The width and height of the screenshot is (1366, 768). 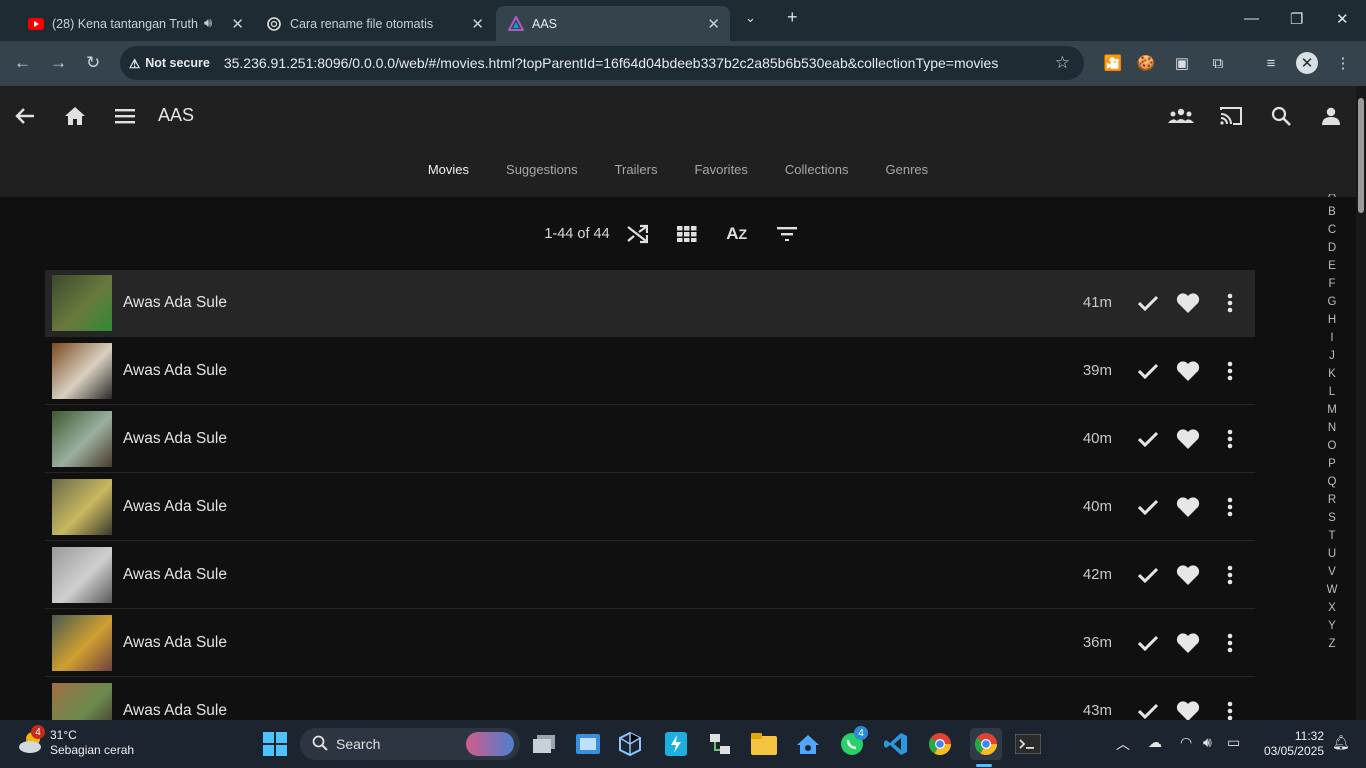 What do you see at coordinates (1332, 248) in the screenshot?
I see `alphabet-letter: D` at bounding box center [1332, 248].